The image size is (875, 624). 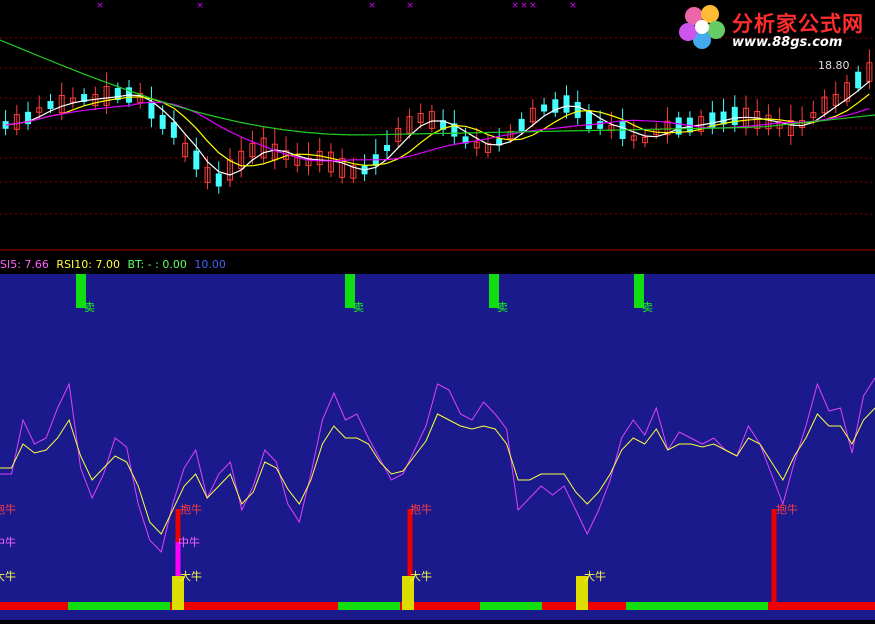 I want to click on bull-signal-label: 中牛, so click(x=189, y=542).